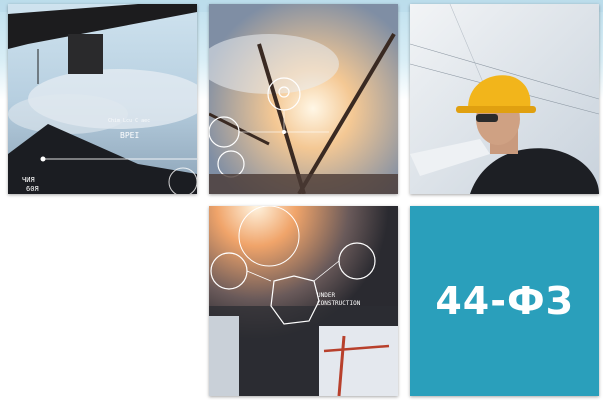 Image resolution: width=603 pixels, height=400 pixels. I want to click on overlay-text-bpei: BPEI, so click(129, 135).